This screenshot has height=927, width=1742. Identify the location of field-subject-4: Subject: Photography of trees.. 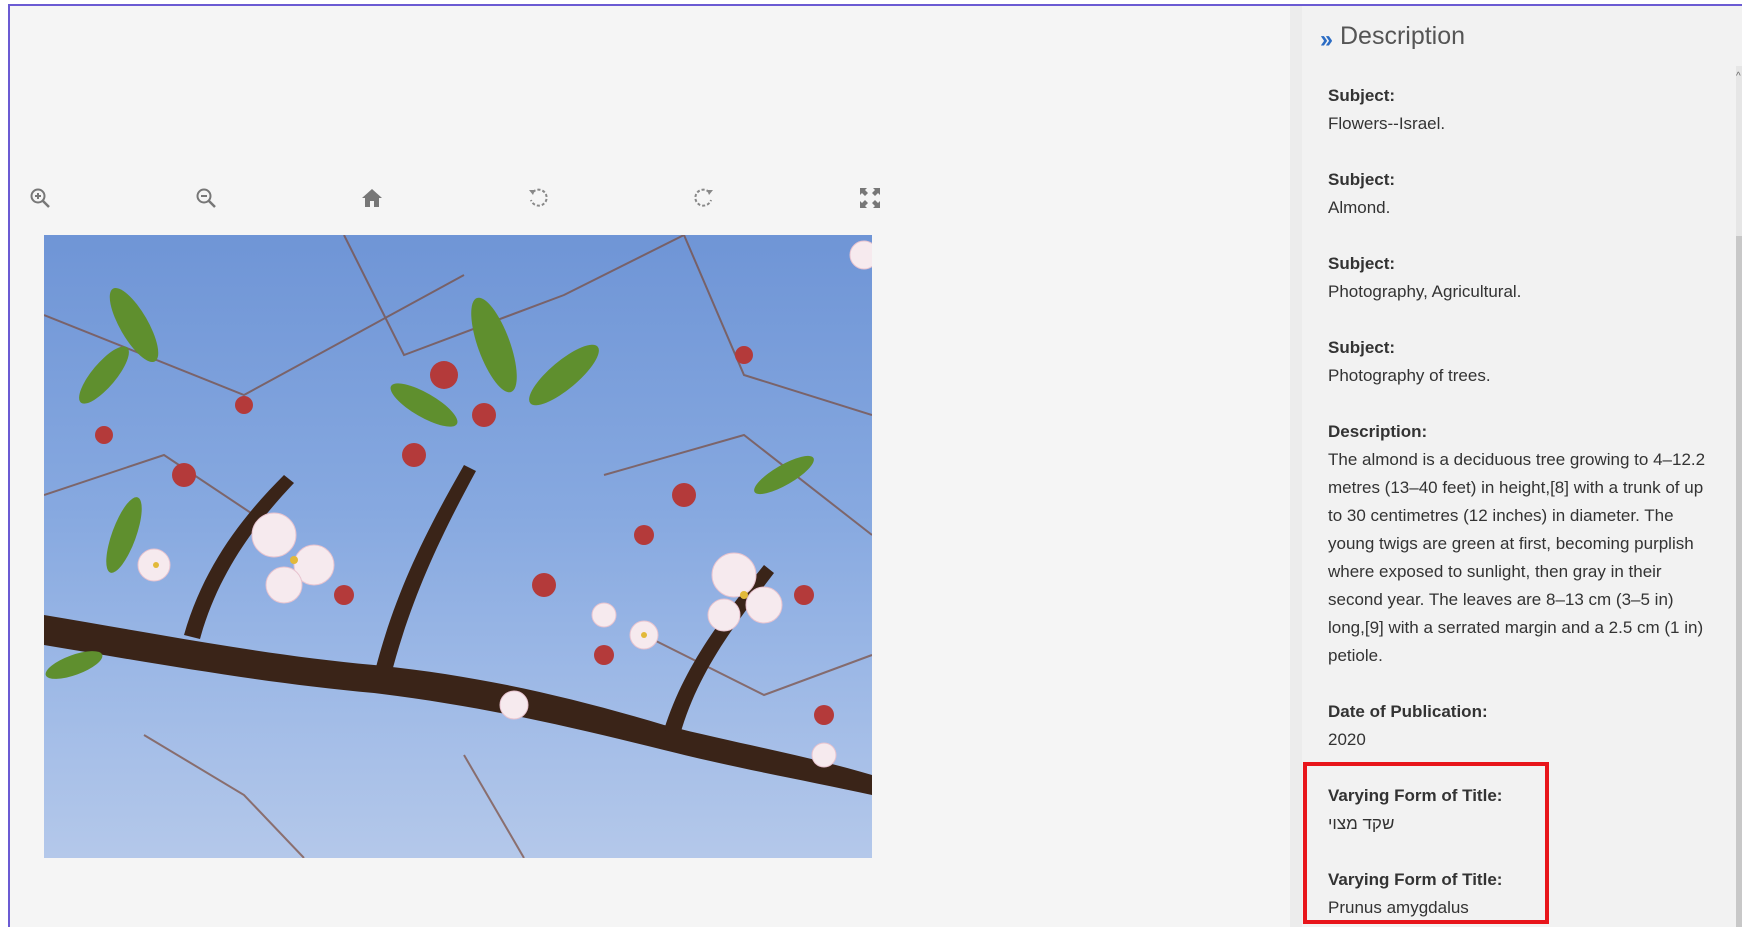
(1520, 362).